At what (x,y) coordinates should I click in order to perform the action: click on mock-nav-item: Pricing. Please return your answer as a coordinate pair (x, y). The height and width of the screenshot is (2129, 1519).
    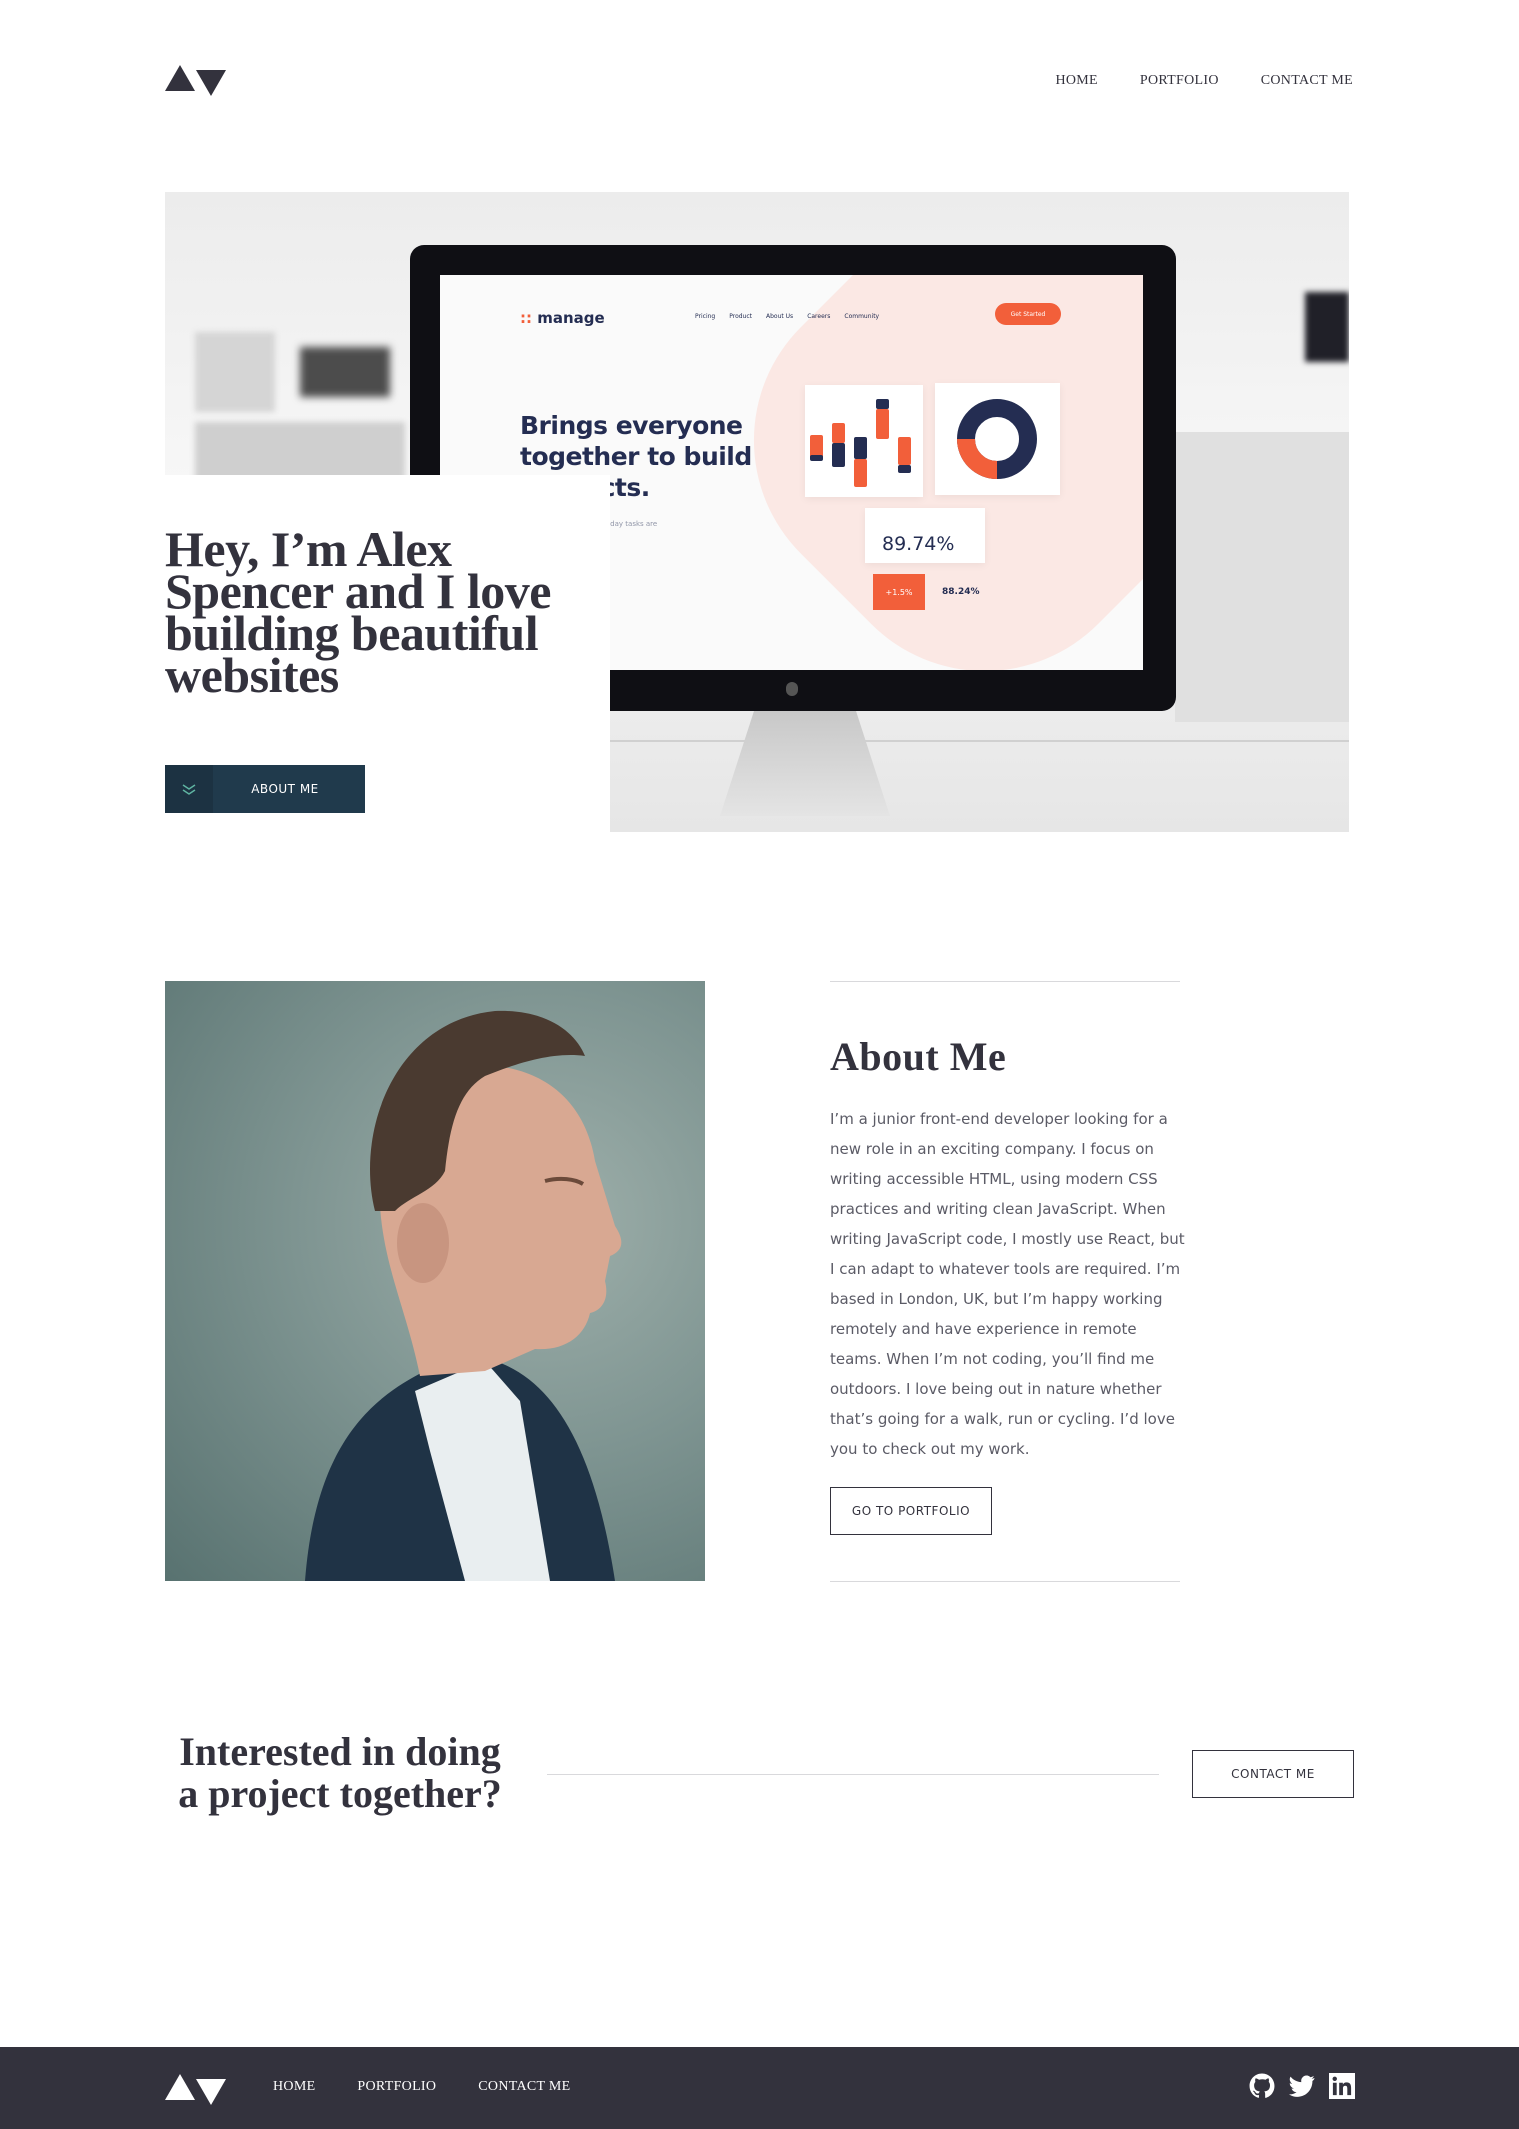
    Looking at the image, I should click on (705, 316).